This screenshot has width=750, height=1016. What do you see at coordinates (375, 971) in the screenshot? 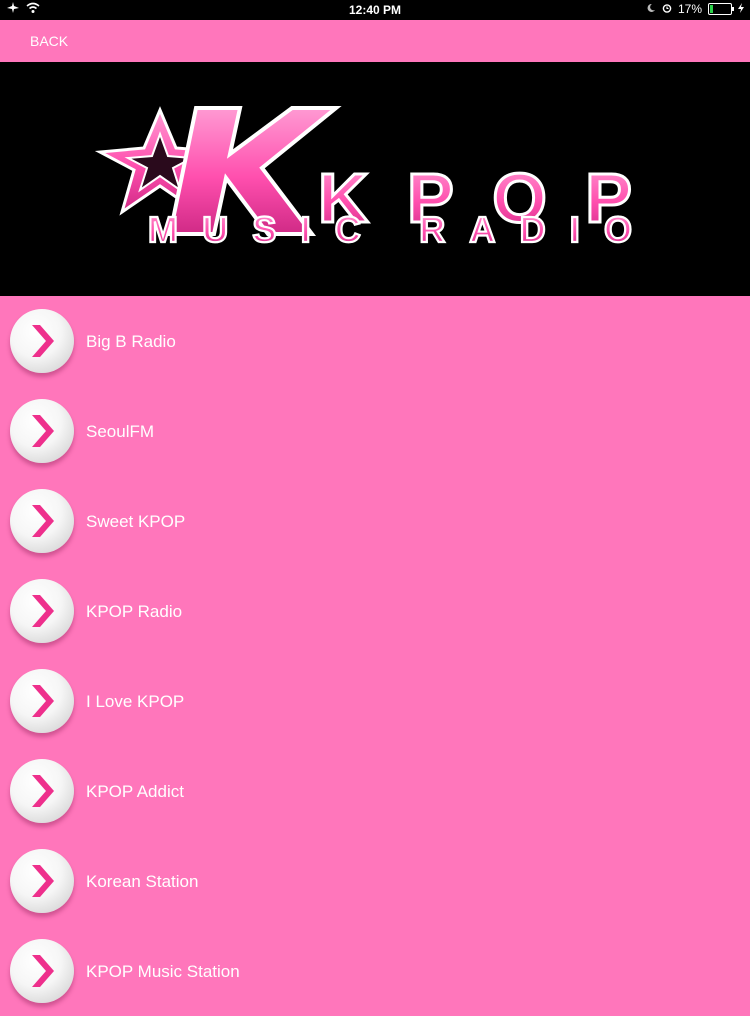
I see `station-row: KPOP Music Station` at bounding box center [375, 971].